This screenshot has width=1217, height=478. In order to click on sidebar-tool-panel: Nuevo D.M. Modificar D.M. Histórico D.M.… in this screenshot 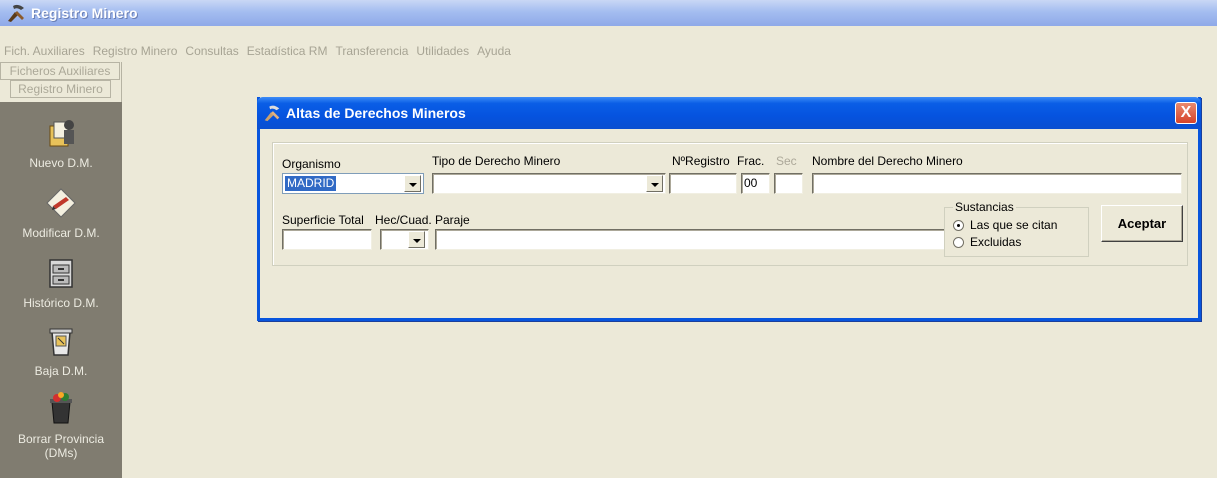, I will do `click(61, 290)`.